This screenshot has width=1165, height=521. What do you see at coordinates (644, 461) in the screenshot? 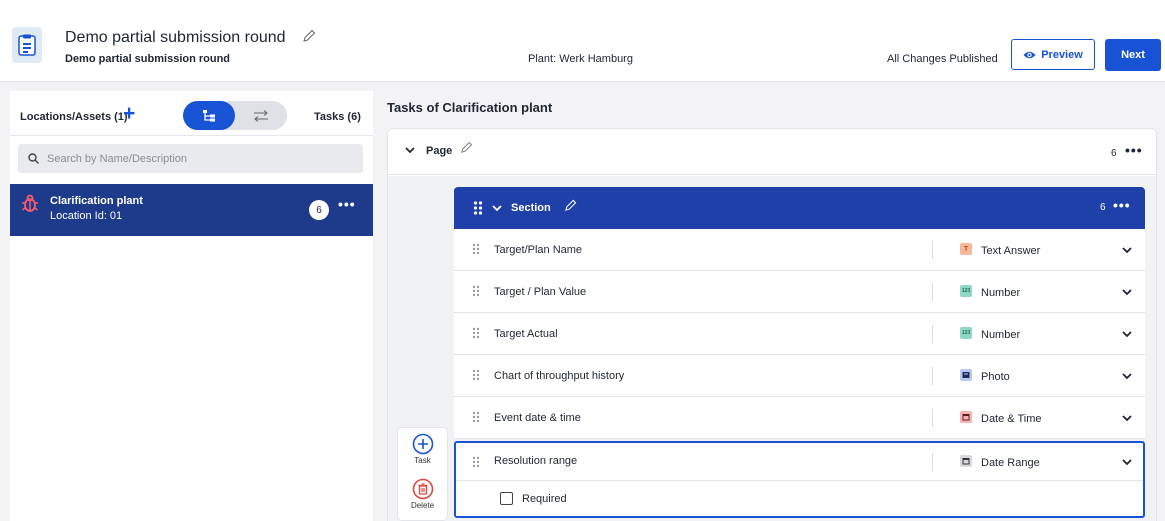
I see `question-text-input` at bounding box center [644, 461].